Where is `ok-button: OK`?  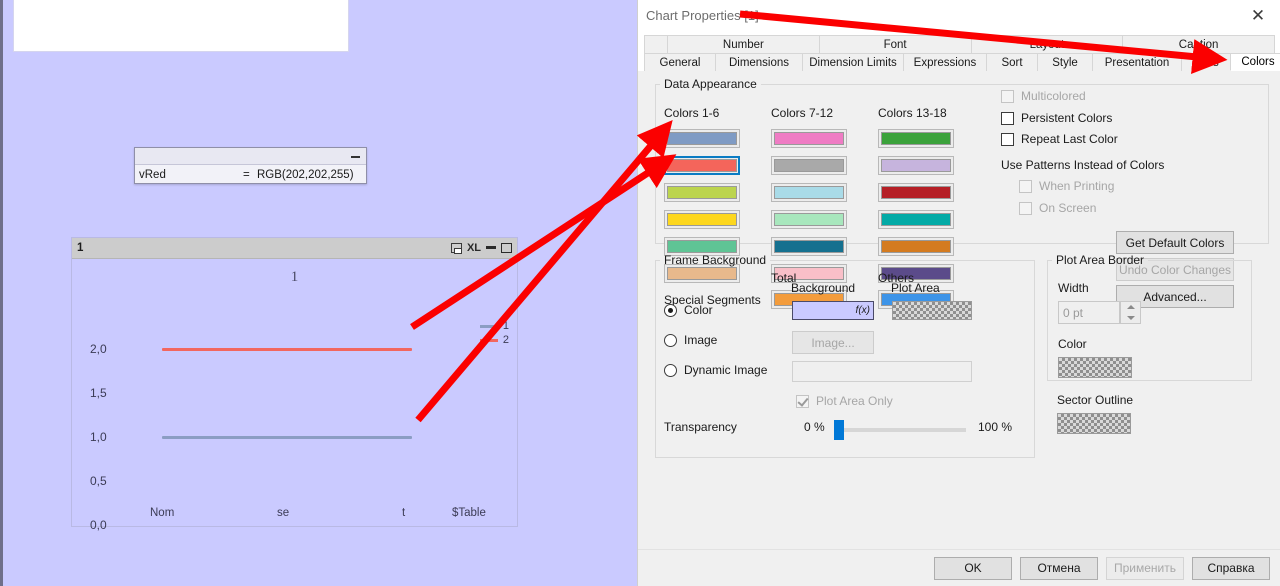 ok-button: OK is located at coordinates (973, 568).